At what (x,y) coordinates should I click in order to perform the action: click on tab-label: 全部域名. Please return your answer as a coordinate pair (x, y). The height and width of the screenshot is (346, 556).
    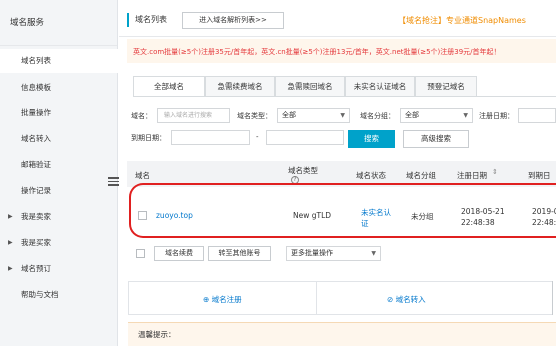
    Looking at the image, I should click on (169, 86).